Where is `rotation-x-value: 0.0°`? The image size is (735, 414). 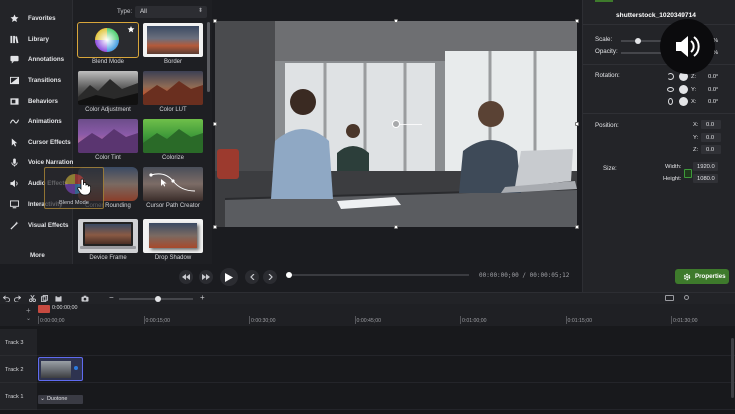
rotation-x-value: 0.0° is located at coordinates (713, 102).